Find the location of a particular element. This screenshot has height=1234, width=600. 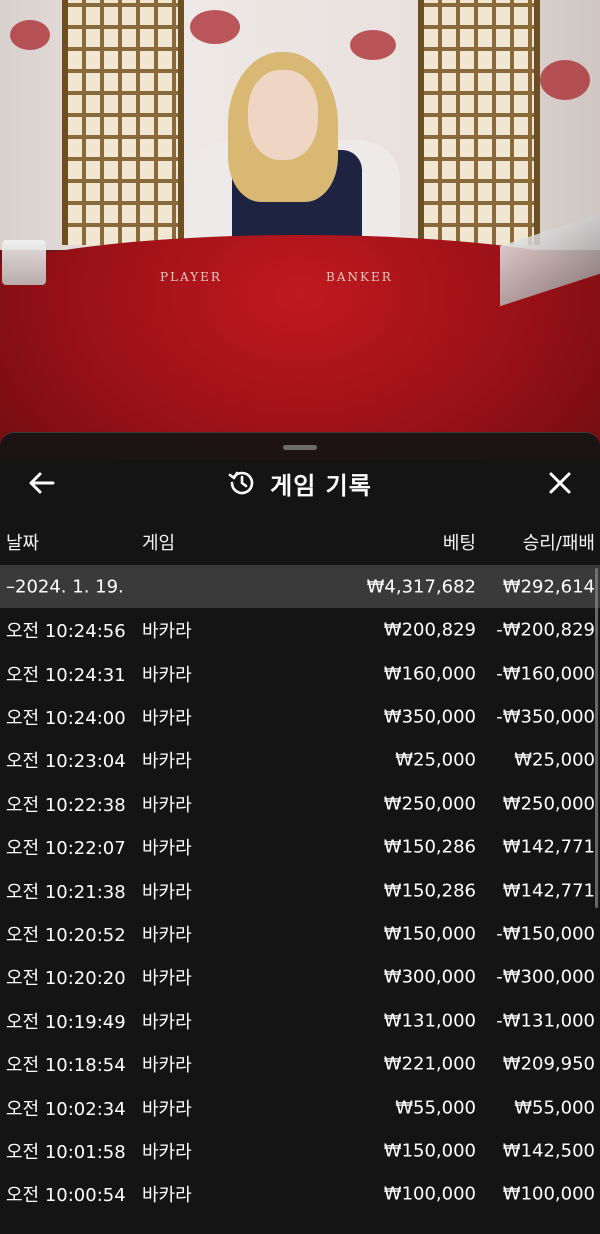

player-table-label: PLAYER is located at coordinates (191, 277).